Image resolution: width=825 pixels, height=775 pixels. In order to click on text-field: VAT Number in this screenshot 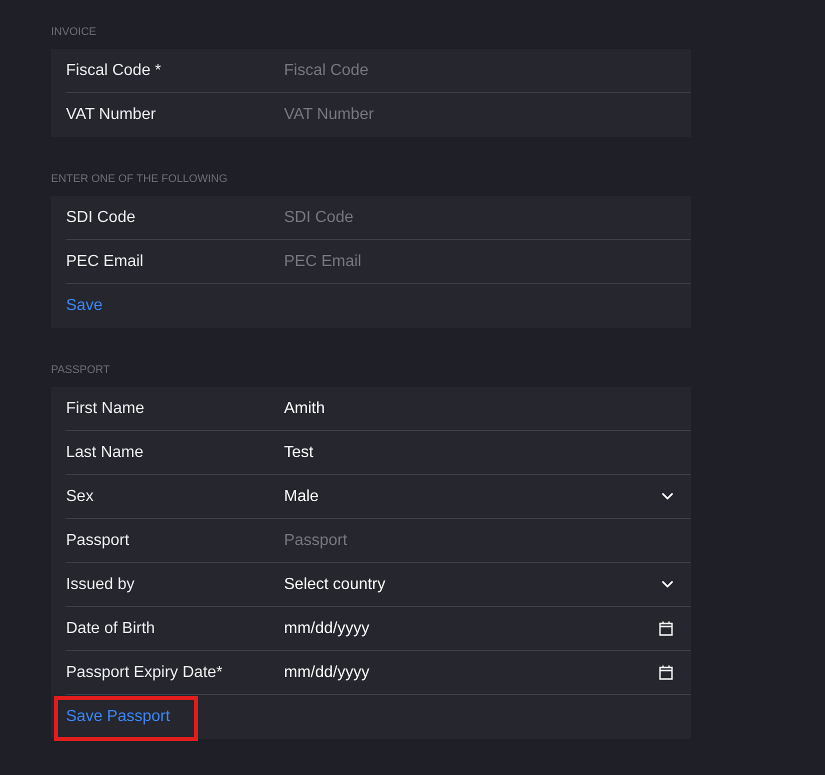, I will do `click(474, 115)`.